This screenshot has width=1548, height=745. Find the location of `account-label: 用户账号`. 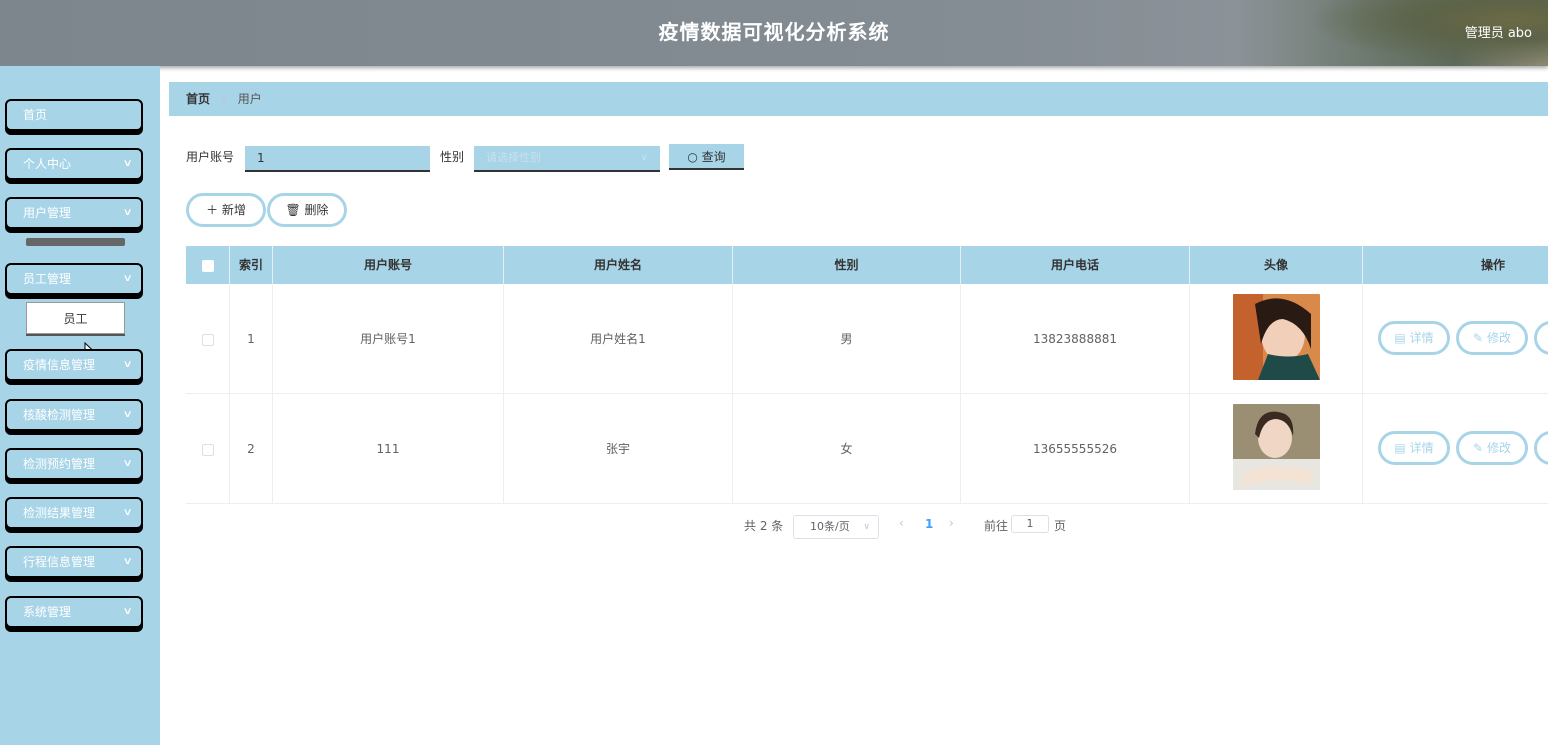

account-label: 用户账号 is located at coordinates (210, 157).